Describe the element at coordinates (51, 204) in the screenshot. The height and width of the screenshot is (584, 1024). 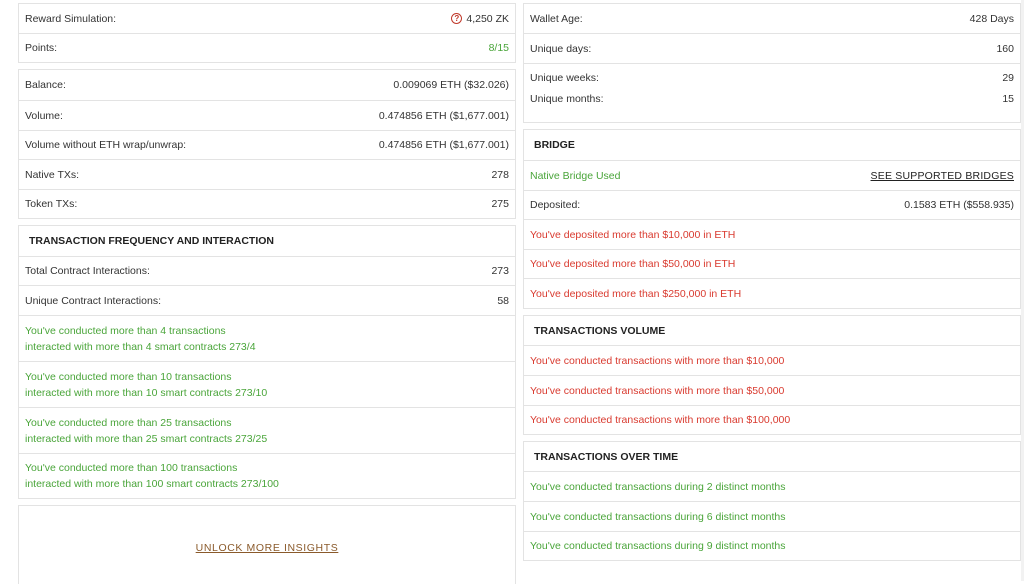
I see `token-txs-label: Token TXs:` at that location.